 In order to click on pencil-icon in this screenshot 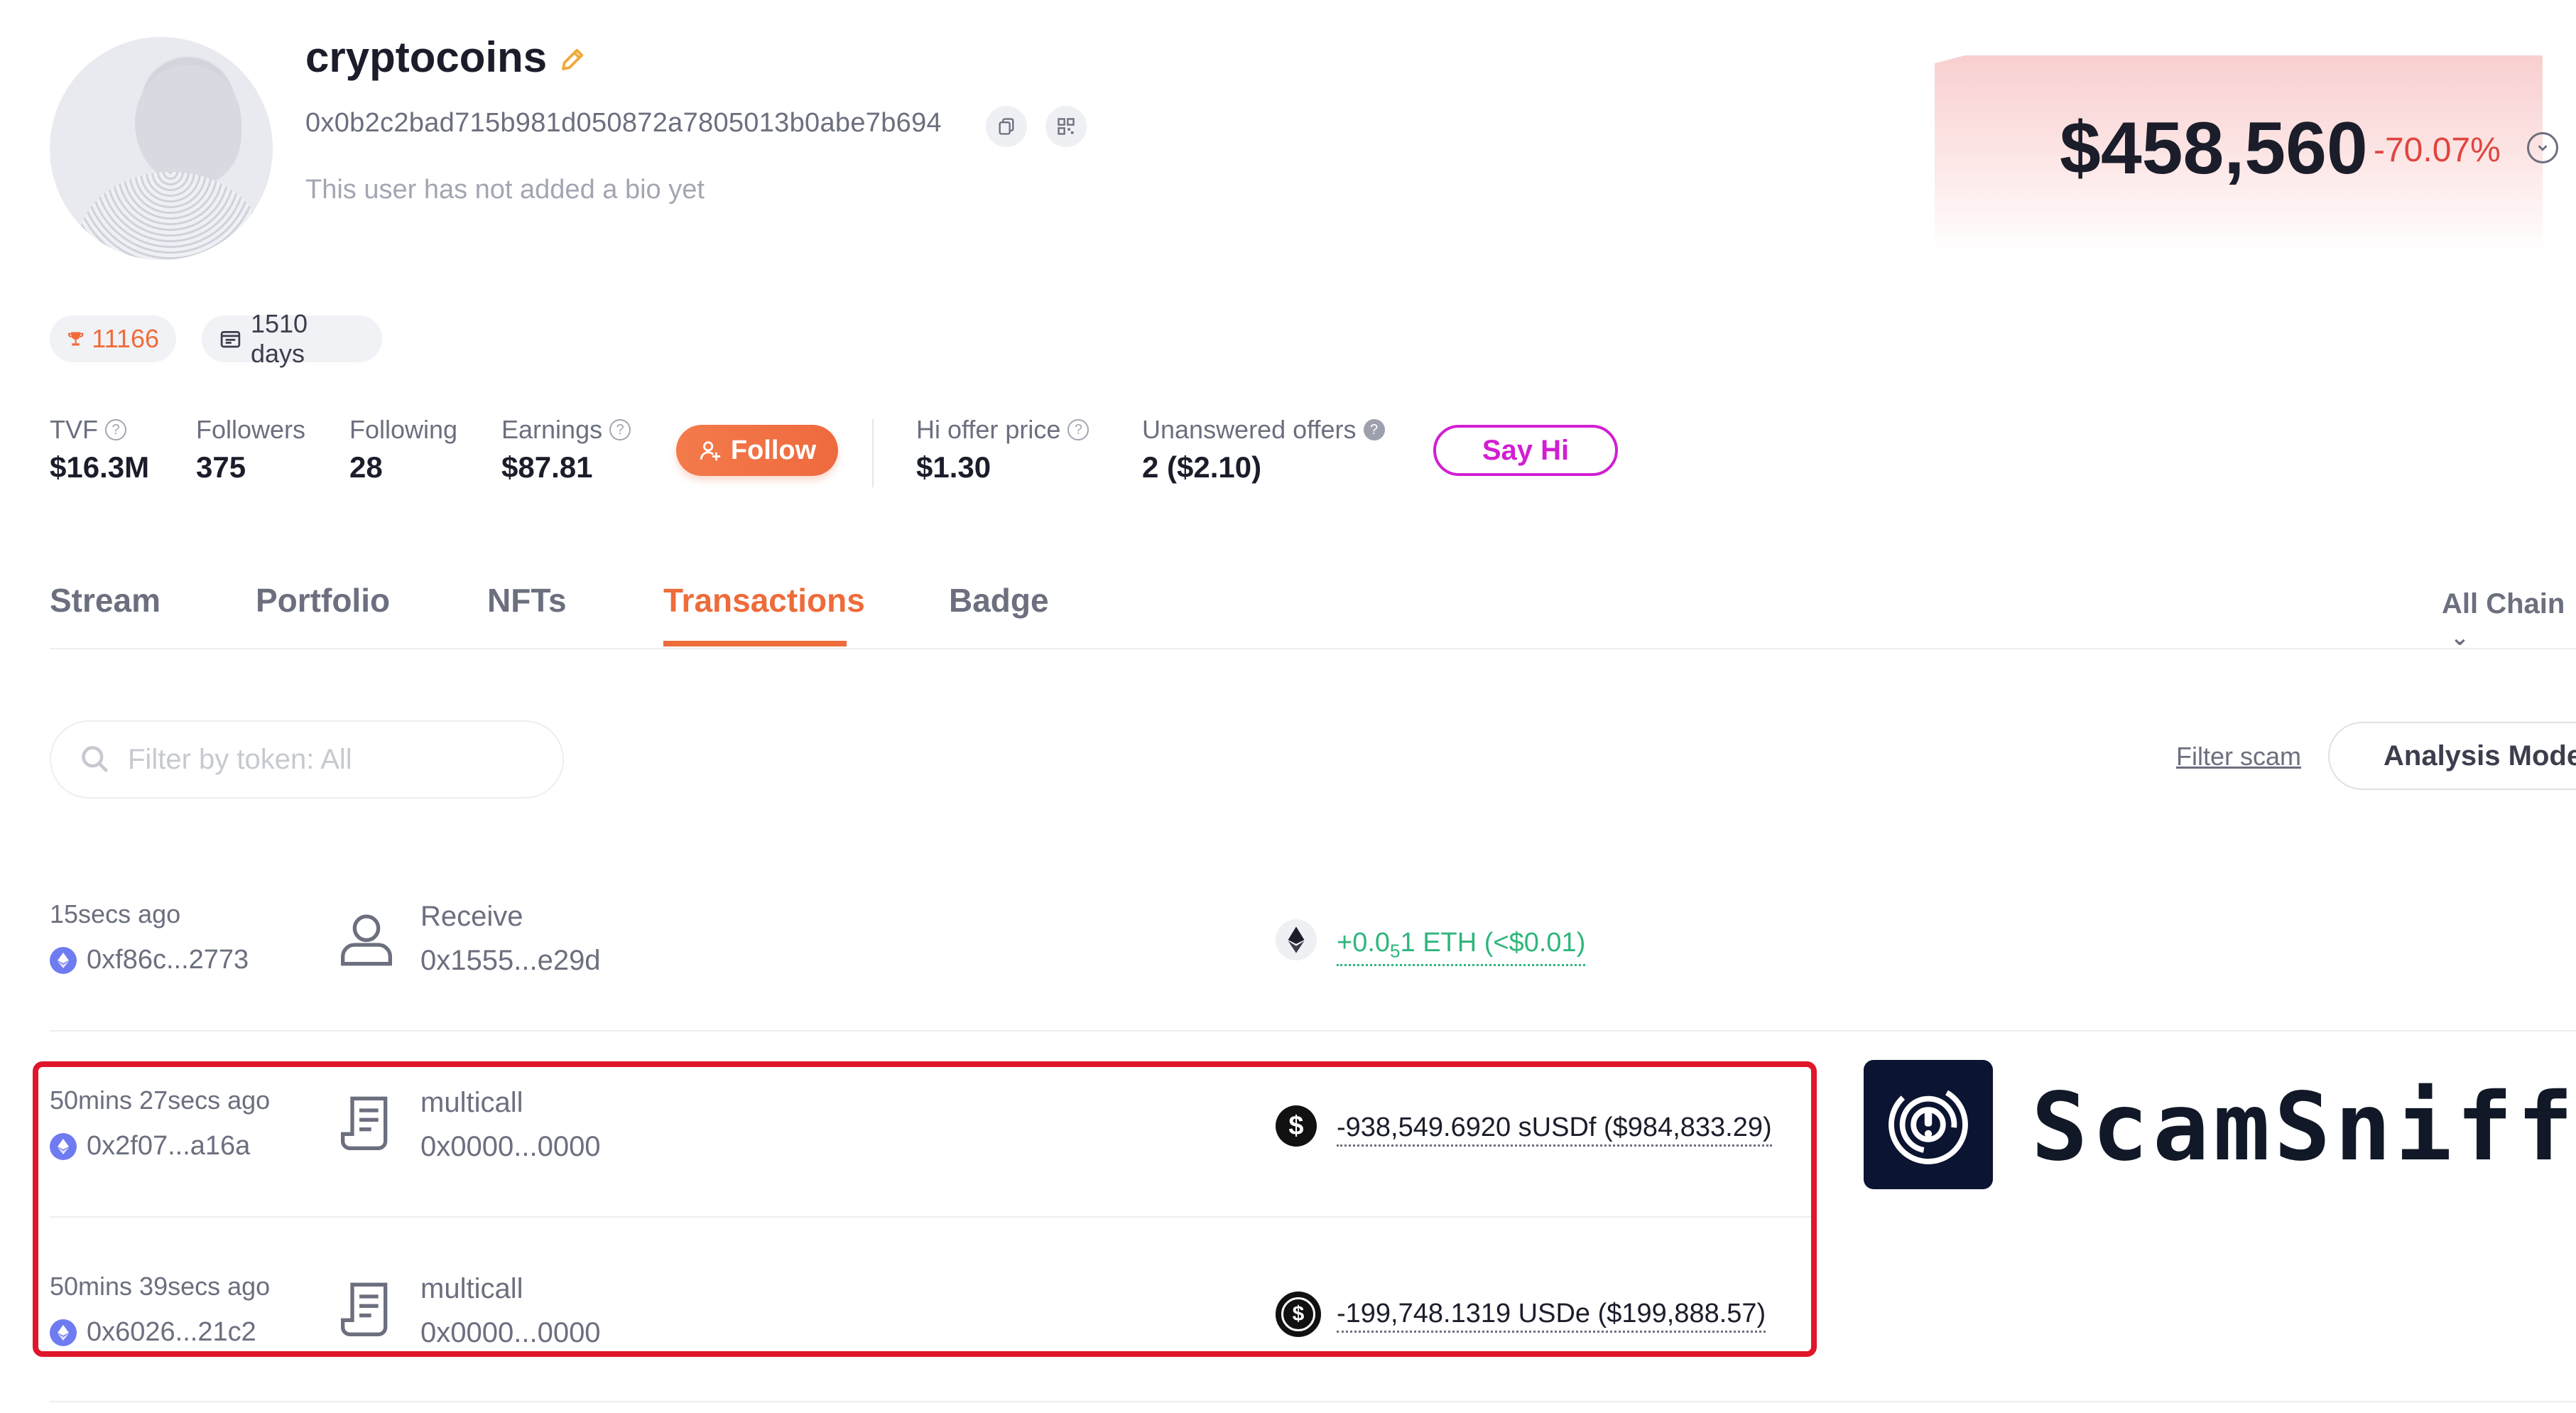, I will do `click(573, 59)`.